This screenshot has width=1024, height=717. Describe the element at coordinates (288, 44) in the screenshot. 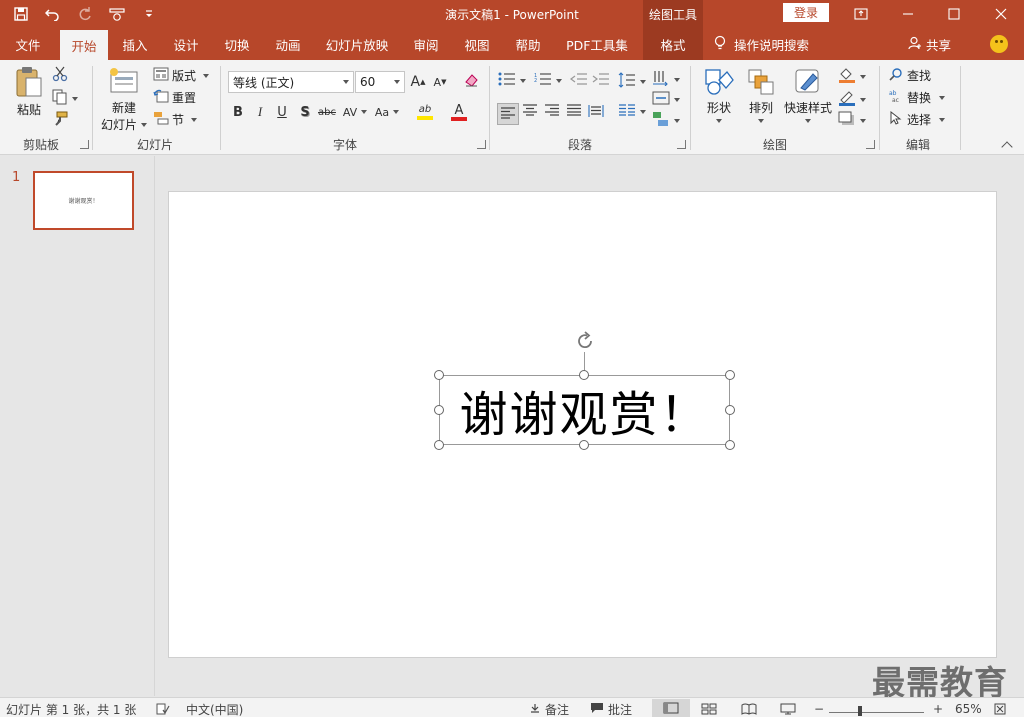

I see `tab-animations: 动画` at that location.